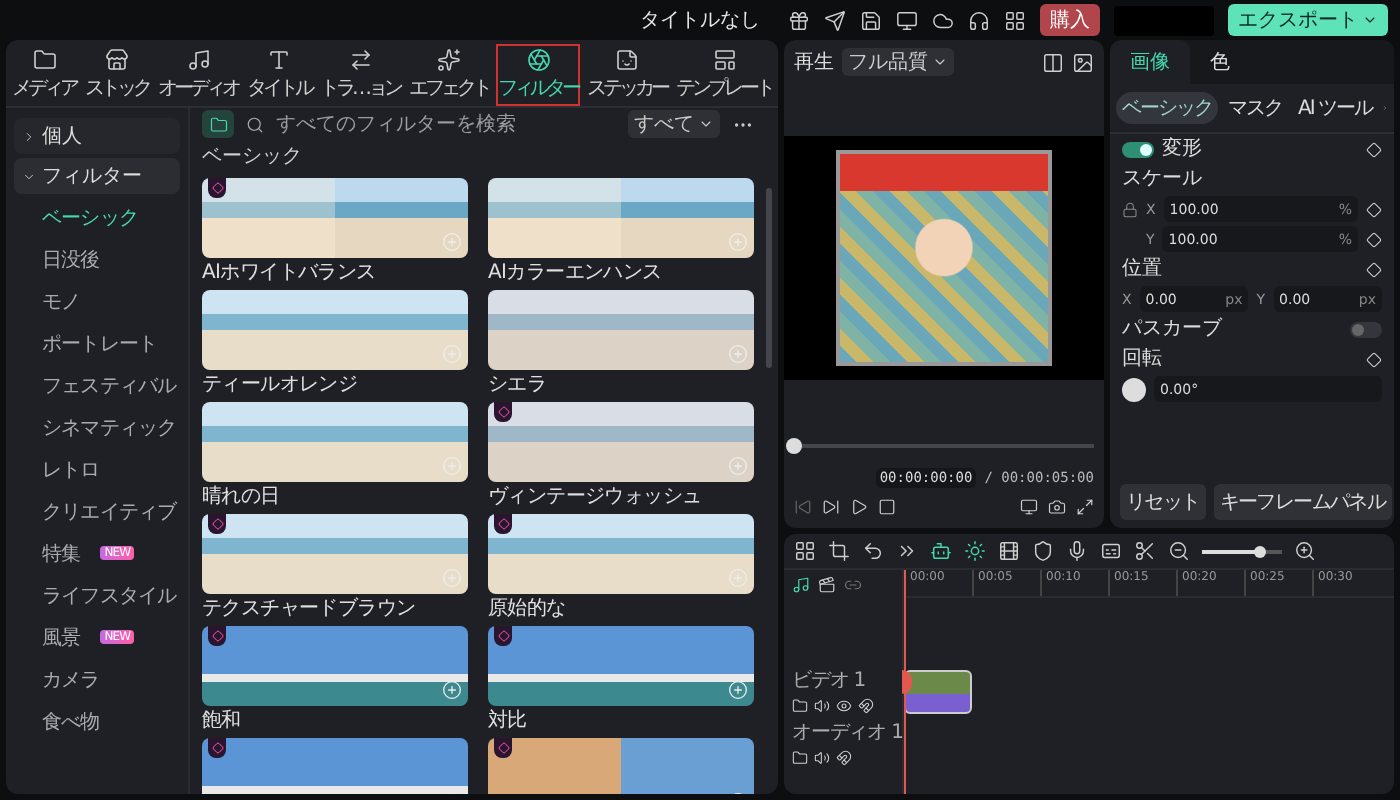  What do you see at coordinates (97, 721) in the screenshot?
I see `category-item: 食べ物` at bounding box center [97, 721].